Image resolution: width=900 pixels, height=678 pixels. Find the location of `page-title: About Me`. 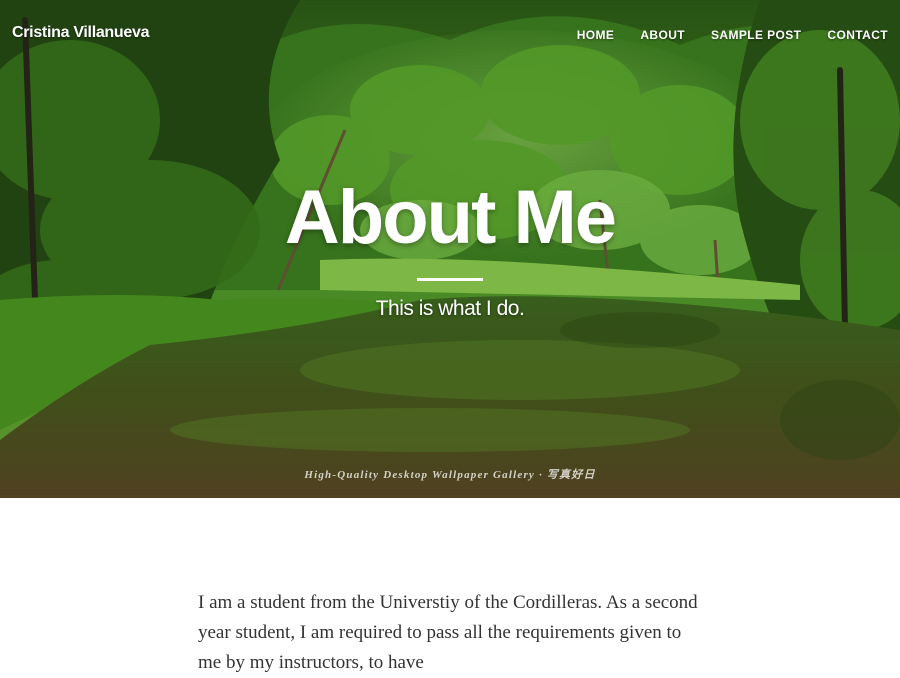

page-title: About Me is located at coordinates (450, 217).